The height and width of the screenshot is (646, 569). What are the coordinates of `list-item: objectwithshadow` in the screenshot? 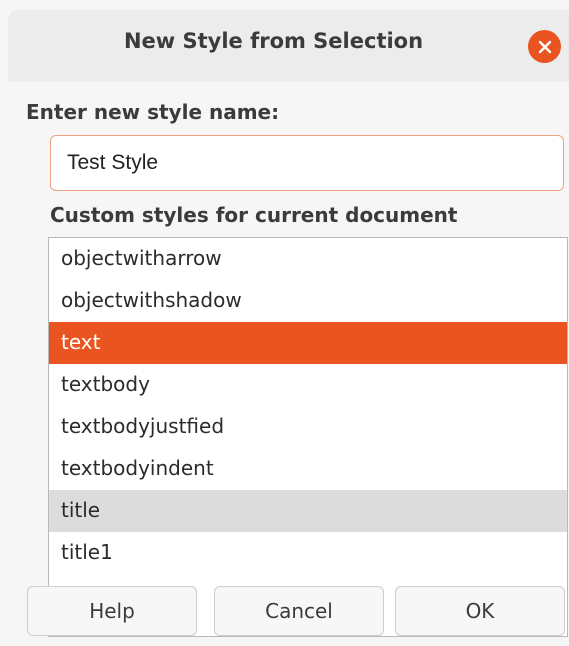 It's located at (308, 301).